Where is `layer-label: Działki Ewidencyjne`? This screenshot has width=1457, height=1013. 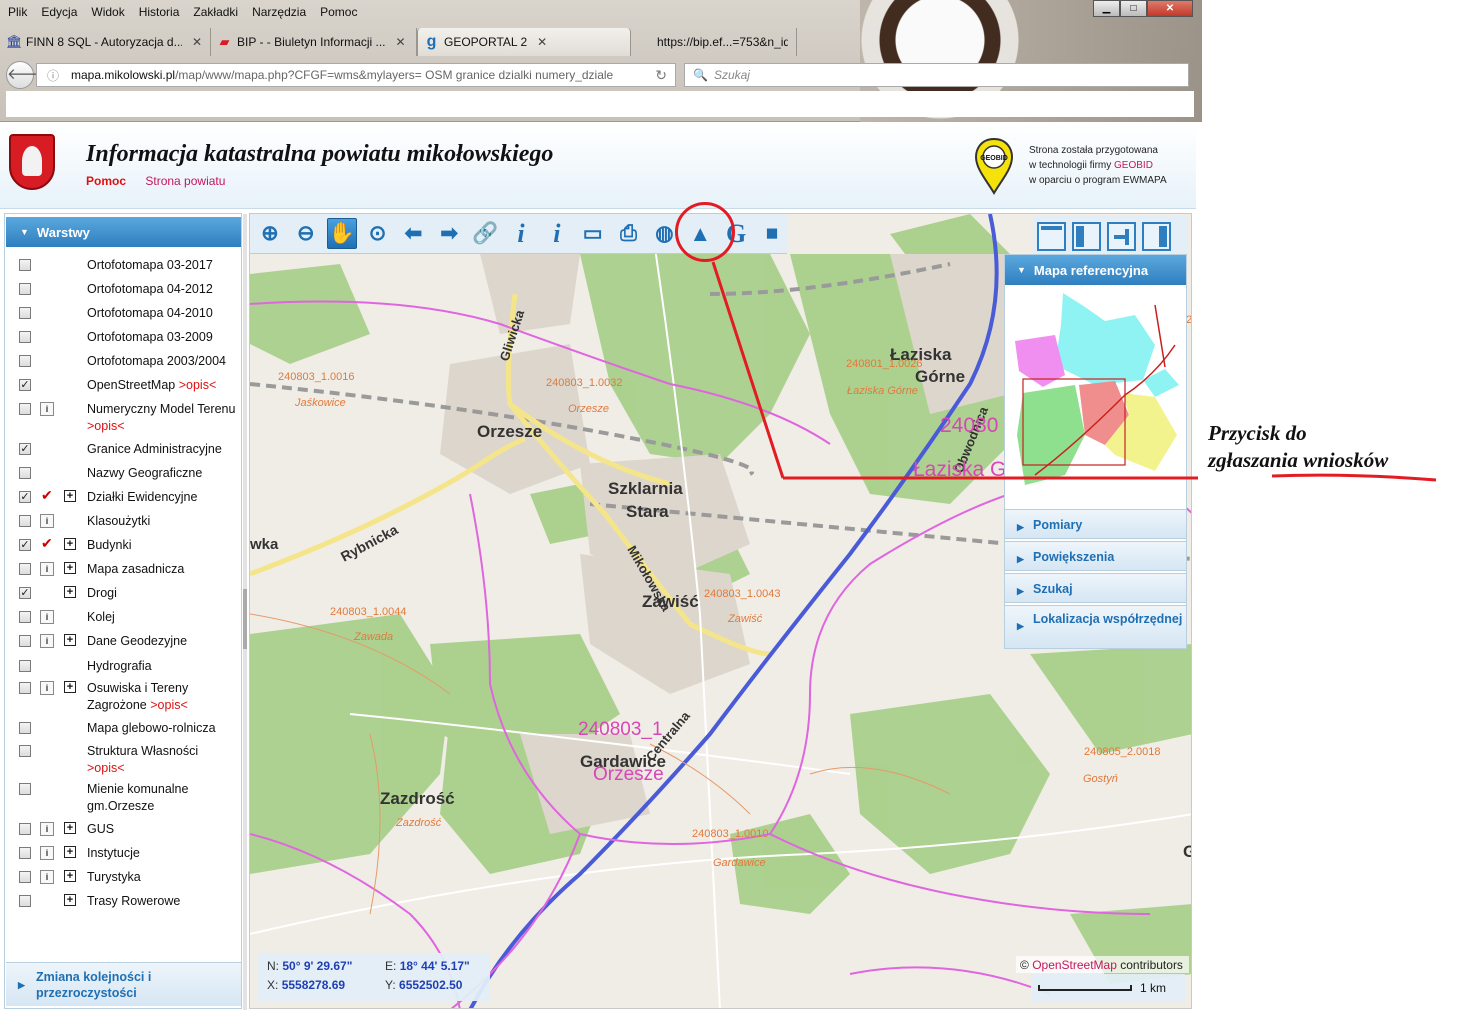 layer-label: Działki Ewidencyjne is located at coordinates (162, 497).